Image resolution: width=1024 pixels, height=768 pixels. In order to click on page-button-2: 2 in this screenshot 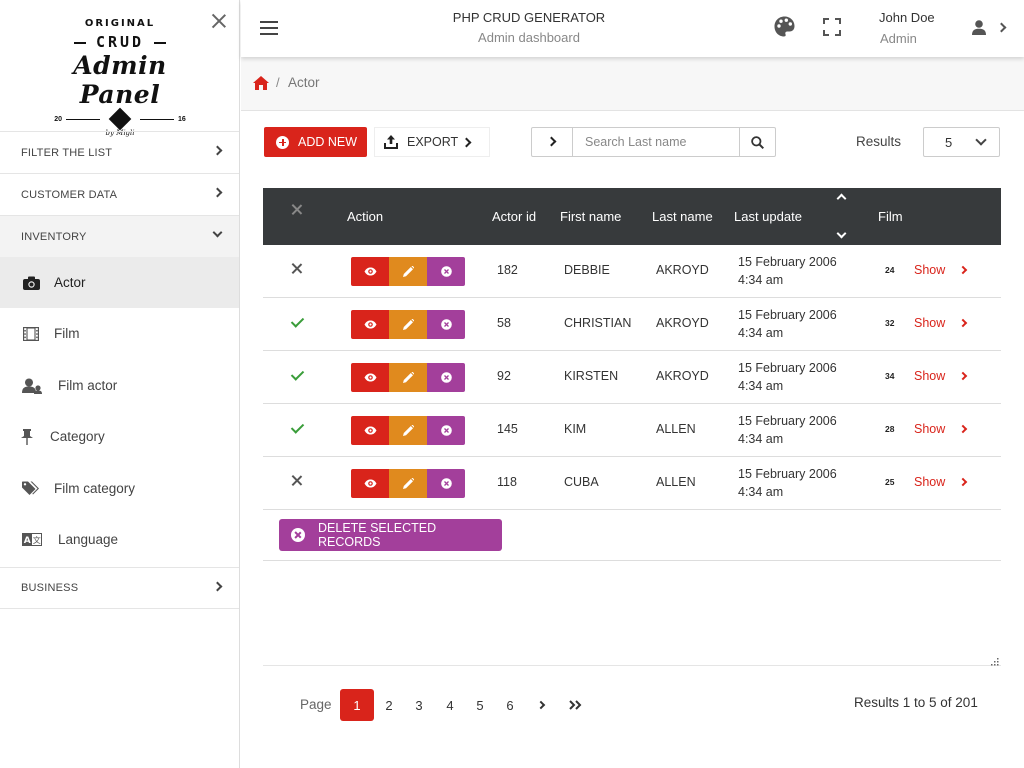, I will do `click(389, 705)`.